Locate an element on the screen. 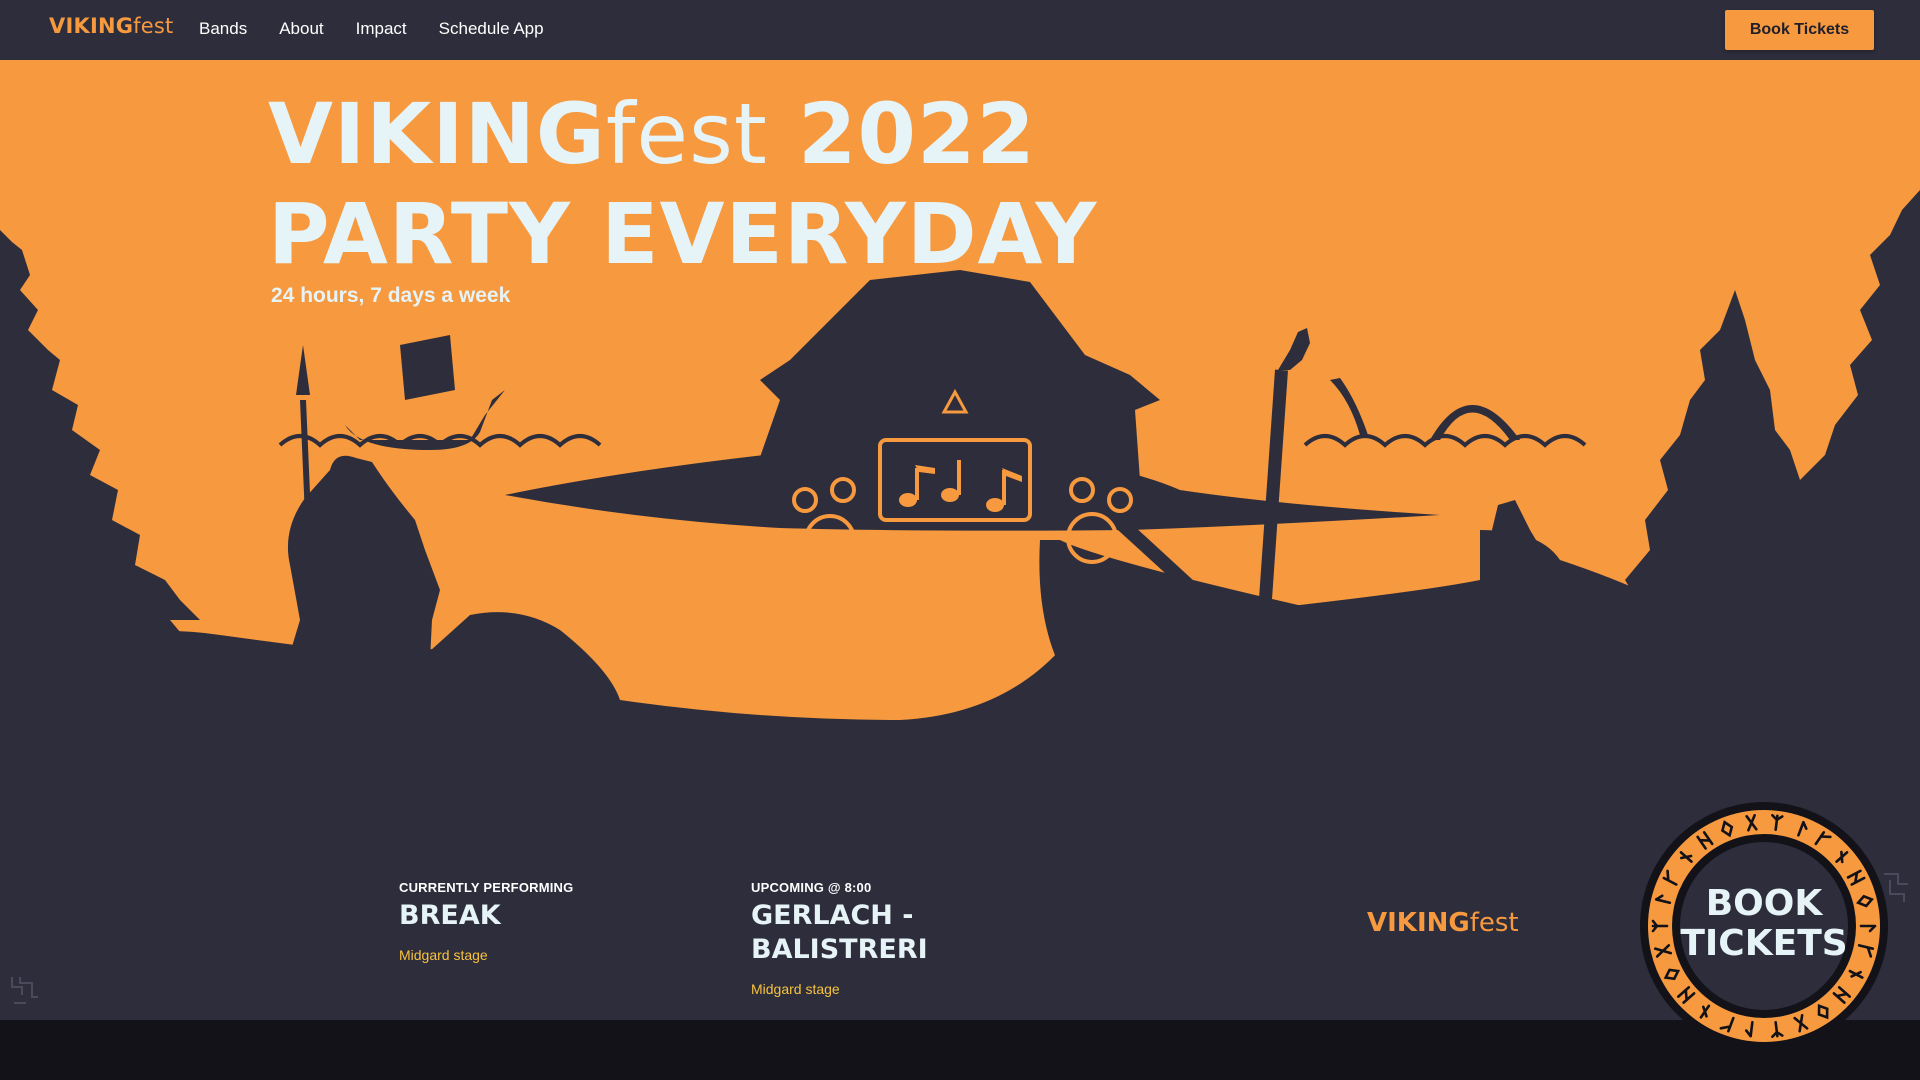  currently-performing: CURRENTLY PERFORMING BREAK Midgard stage is located at coordinates (504, 921).